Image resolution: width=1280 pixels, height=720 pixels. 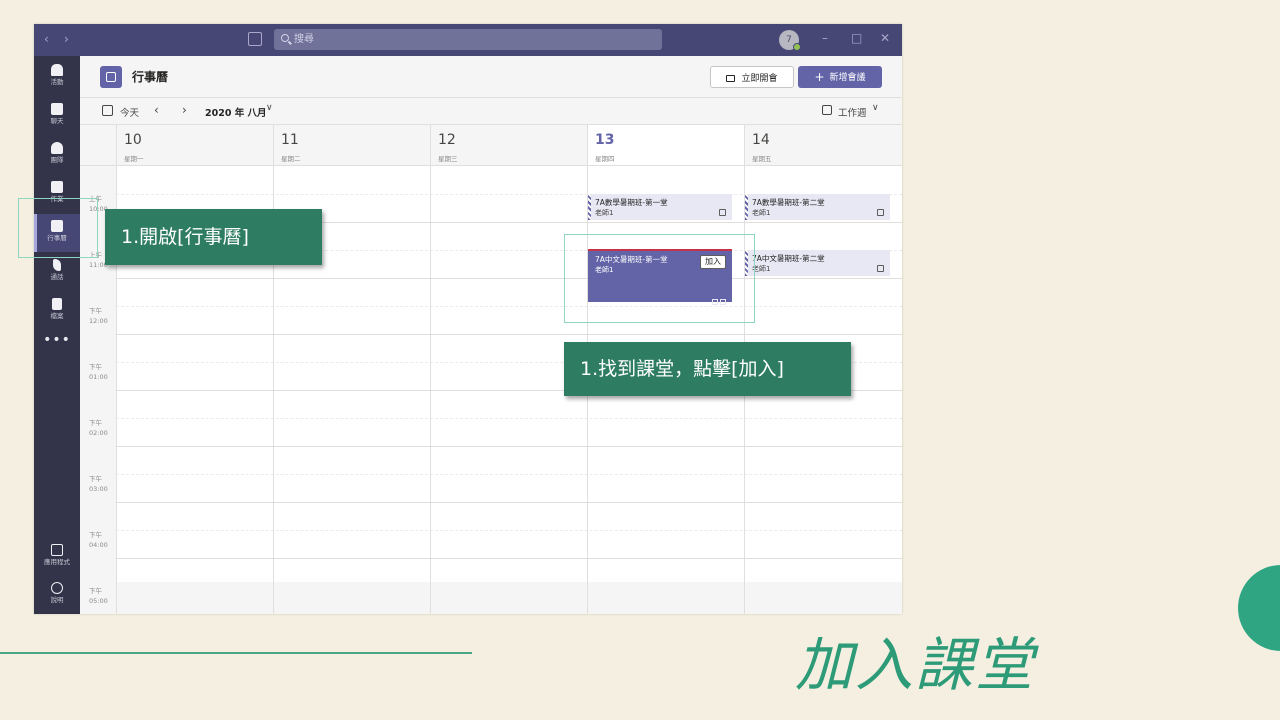 What do you see at coordinates (1259, 608) in the screenshot?
I see `decorative-circle` at bounding box center [1259, 608].